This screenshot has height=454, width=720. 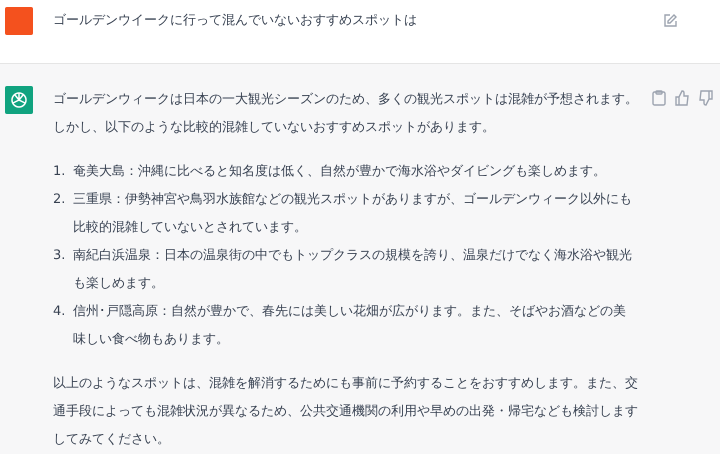 I want to click on edit-icon, so click(x=670, y=21).